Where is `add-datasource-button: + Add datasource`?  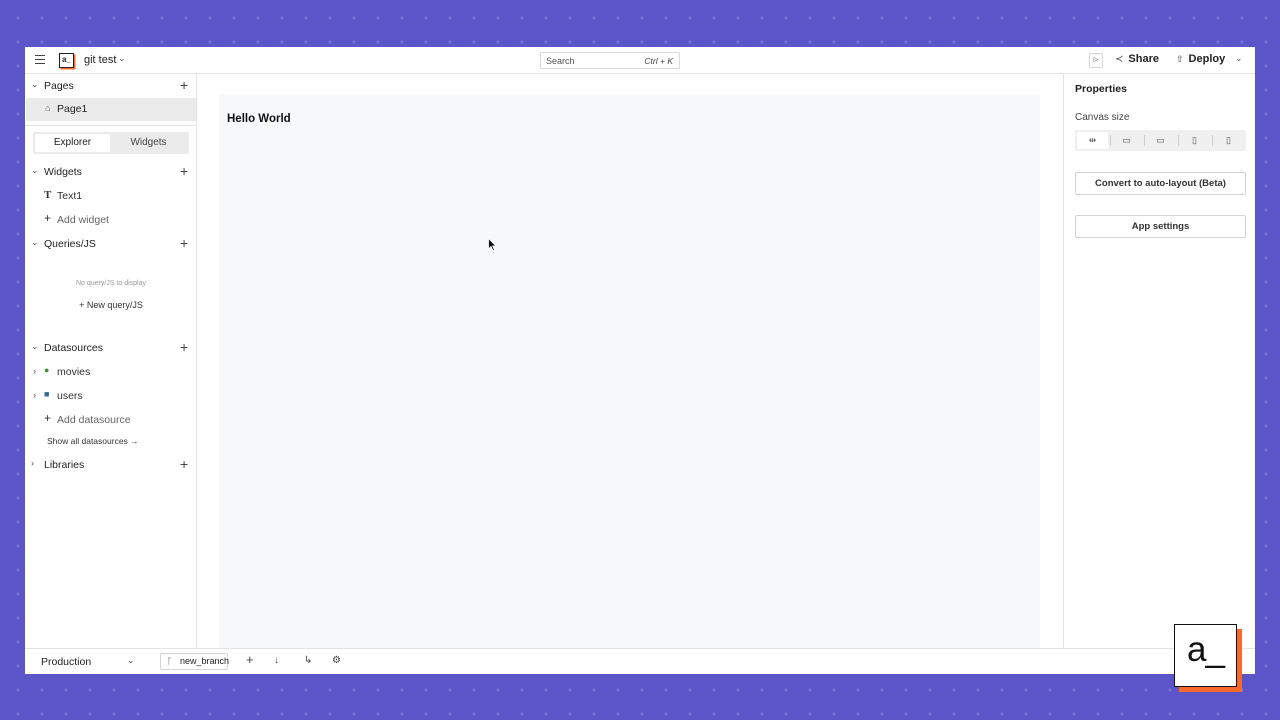 add-datasource-button: + Add datasource is located at coordinates (111, 420).